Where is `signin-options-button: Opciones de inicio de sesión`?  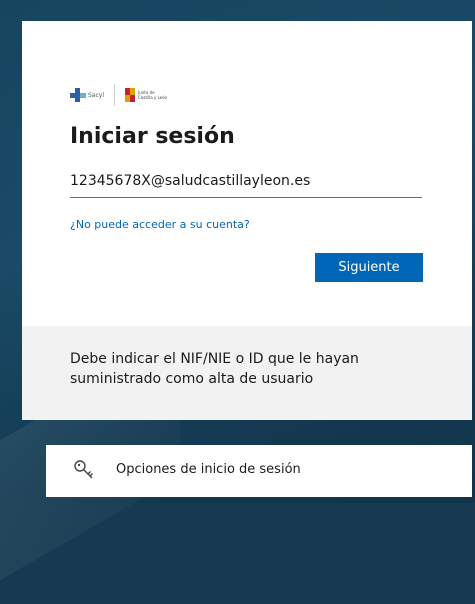 signin-options-button: Opciones de inicio de sesión is located at coordinates (259, 471).